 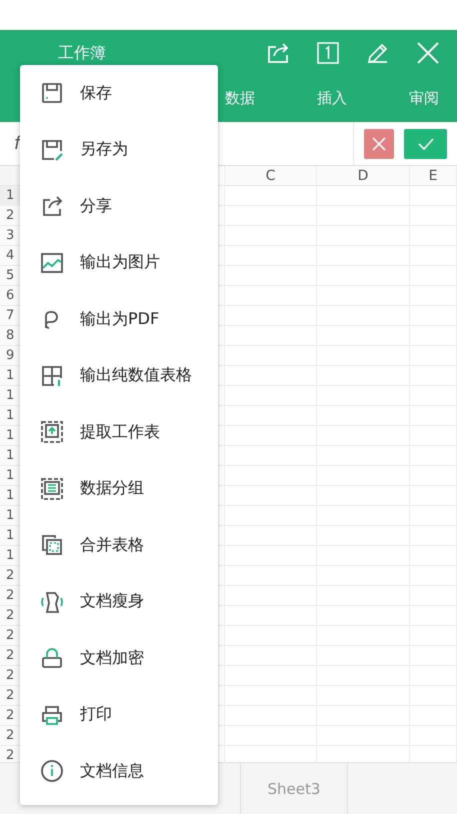 What do you see at coordinates (52, 658) in the screenshot?
I see `lock-icon` at bounding box center [52, 658].